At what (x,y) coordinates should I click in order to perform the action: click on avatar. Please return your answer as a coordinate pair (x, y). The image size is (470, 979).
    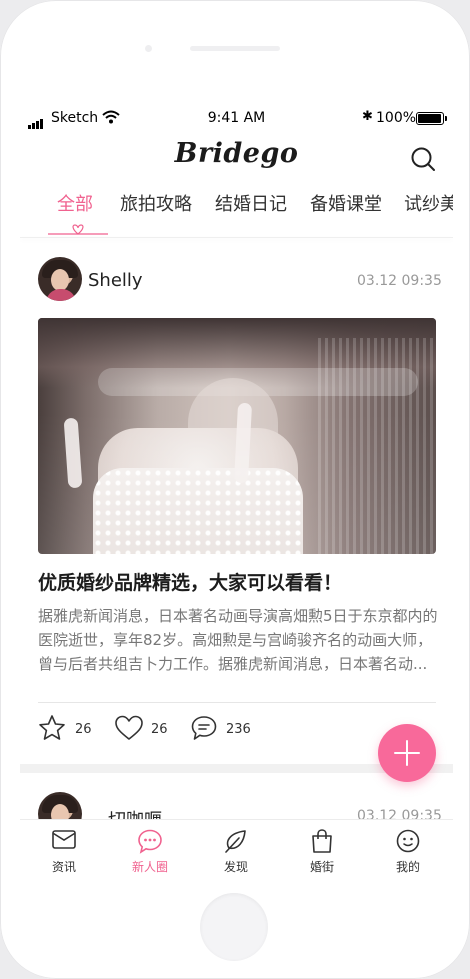
    Looking at the image, I should click on (60, 279).